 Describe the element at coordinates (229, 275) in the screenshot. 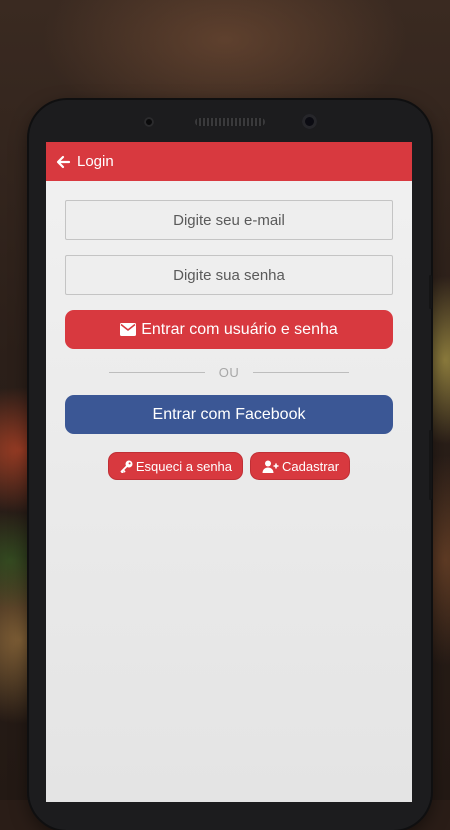

I see `password-field` at that location.